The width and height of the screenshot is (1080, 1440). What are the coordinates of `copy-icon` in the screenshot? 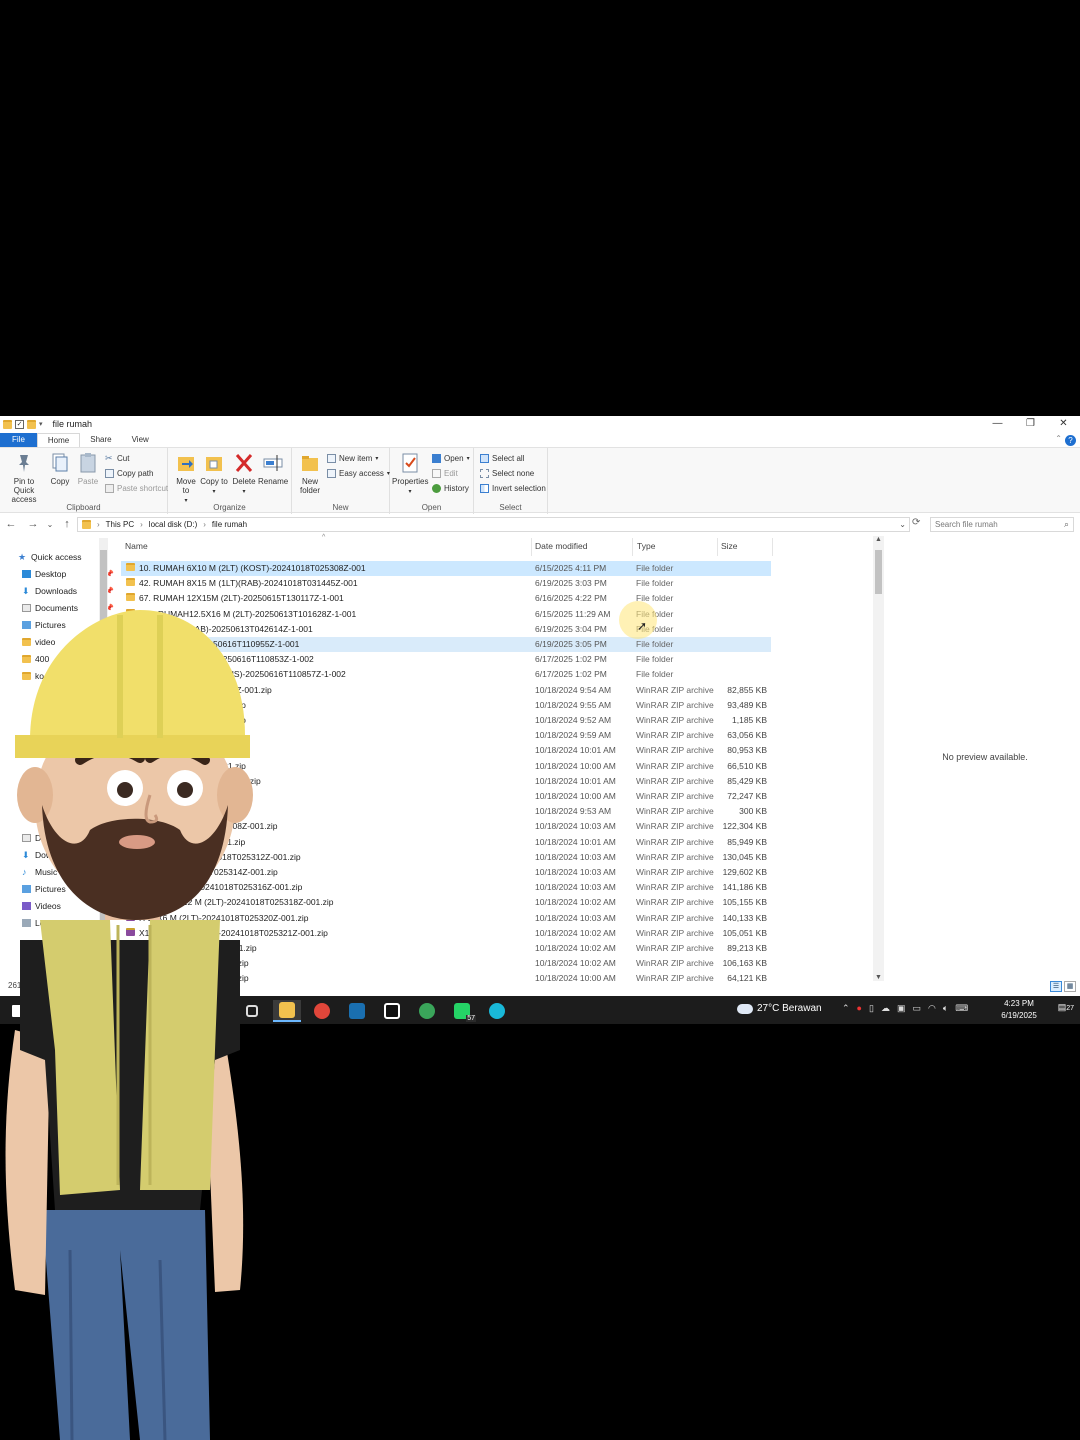 It's located at (60, 463).